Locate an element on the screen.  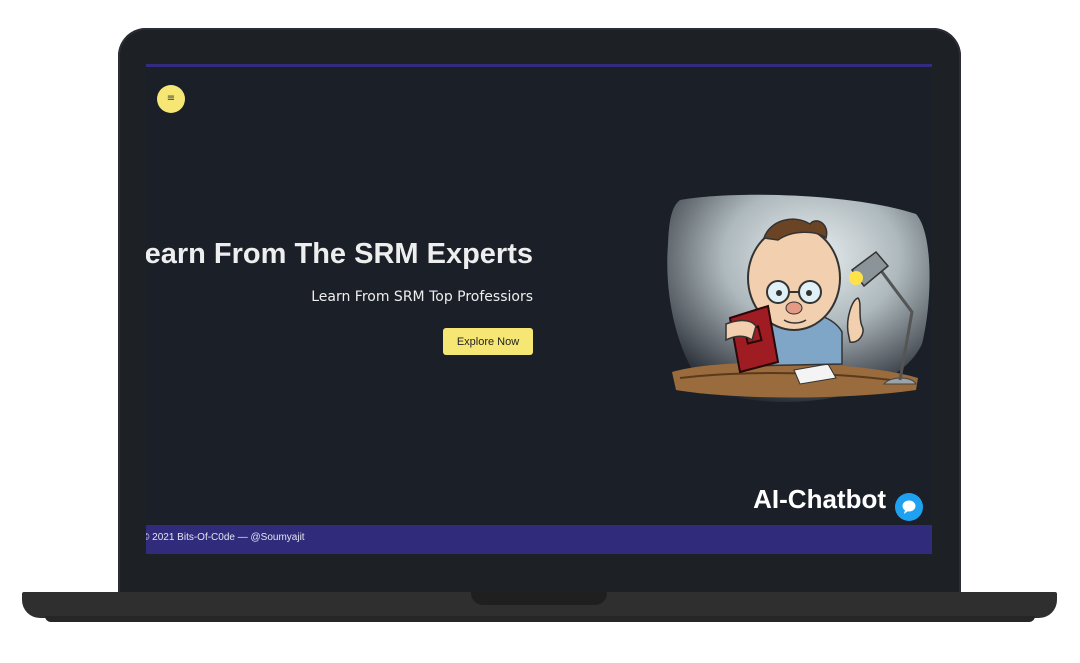
menu-icon: ≡ is located at coordinates (171, 98).